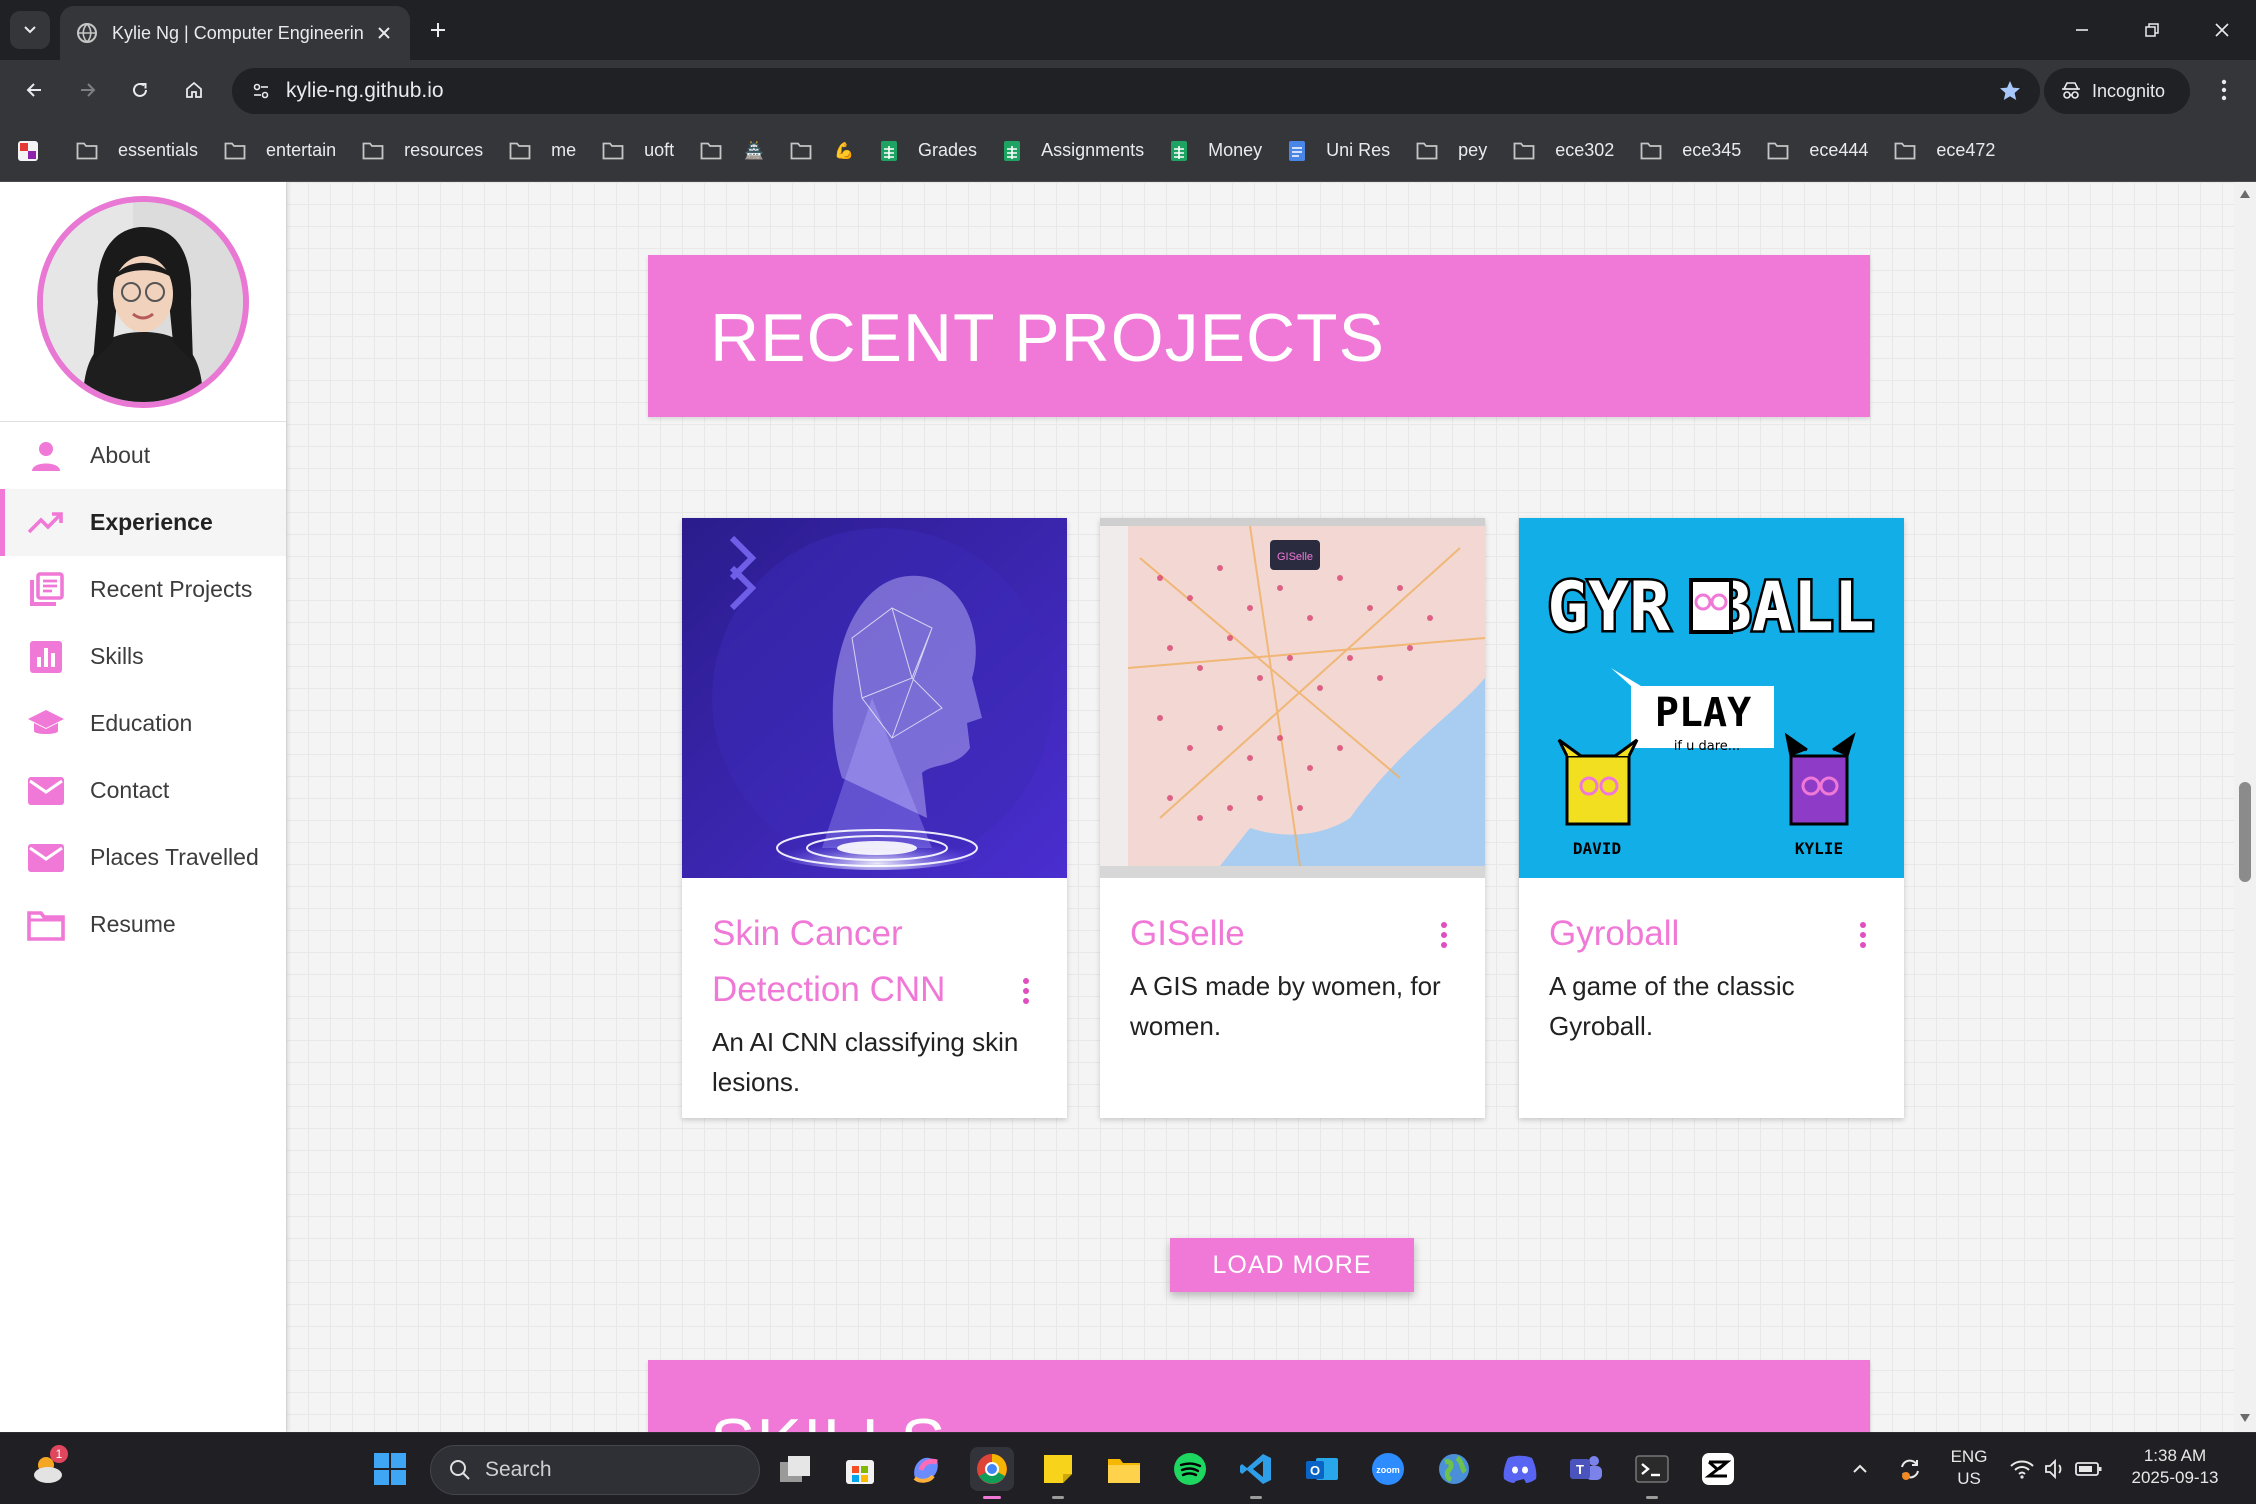  I want to click on tab-close-icon, so click(384, 33).